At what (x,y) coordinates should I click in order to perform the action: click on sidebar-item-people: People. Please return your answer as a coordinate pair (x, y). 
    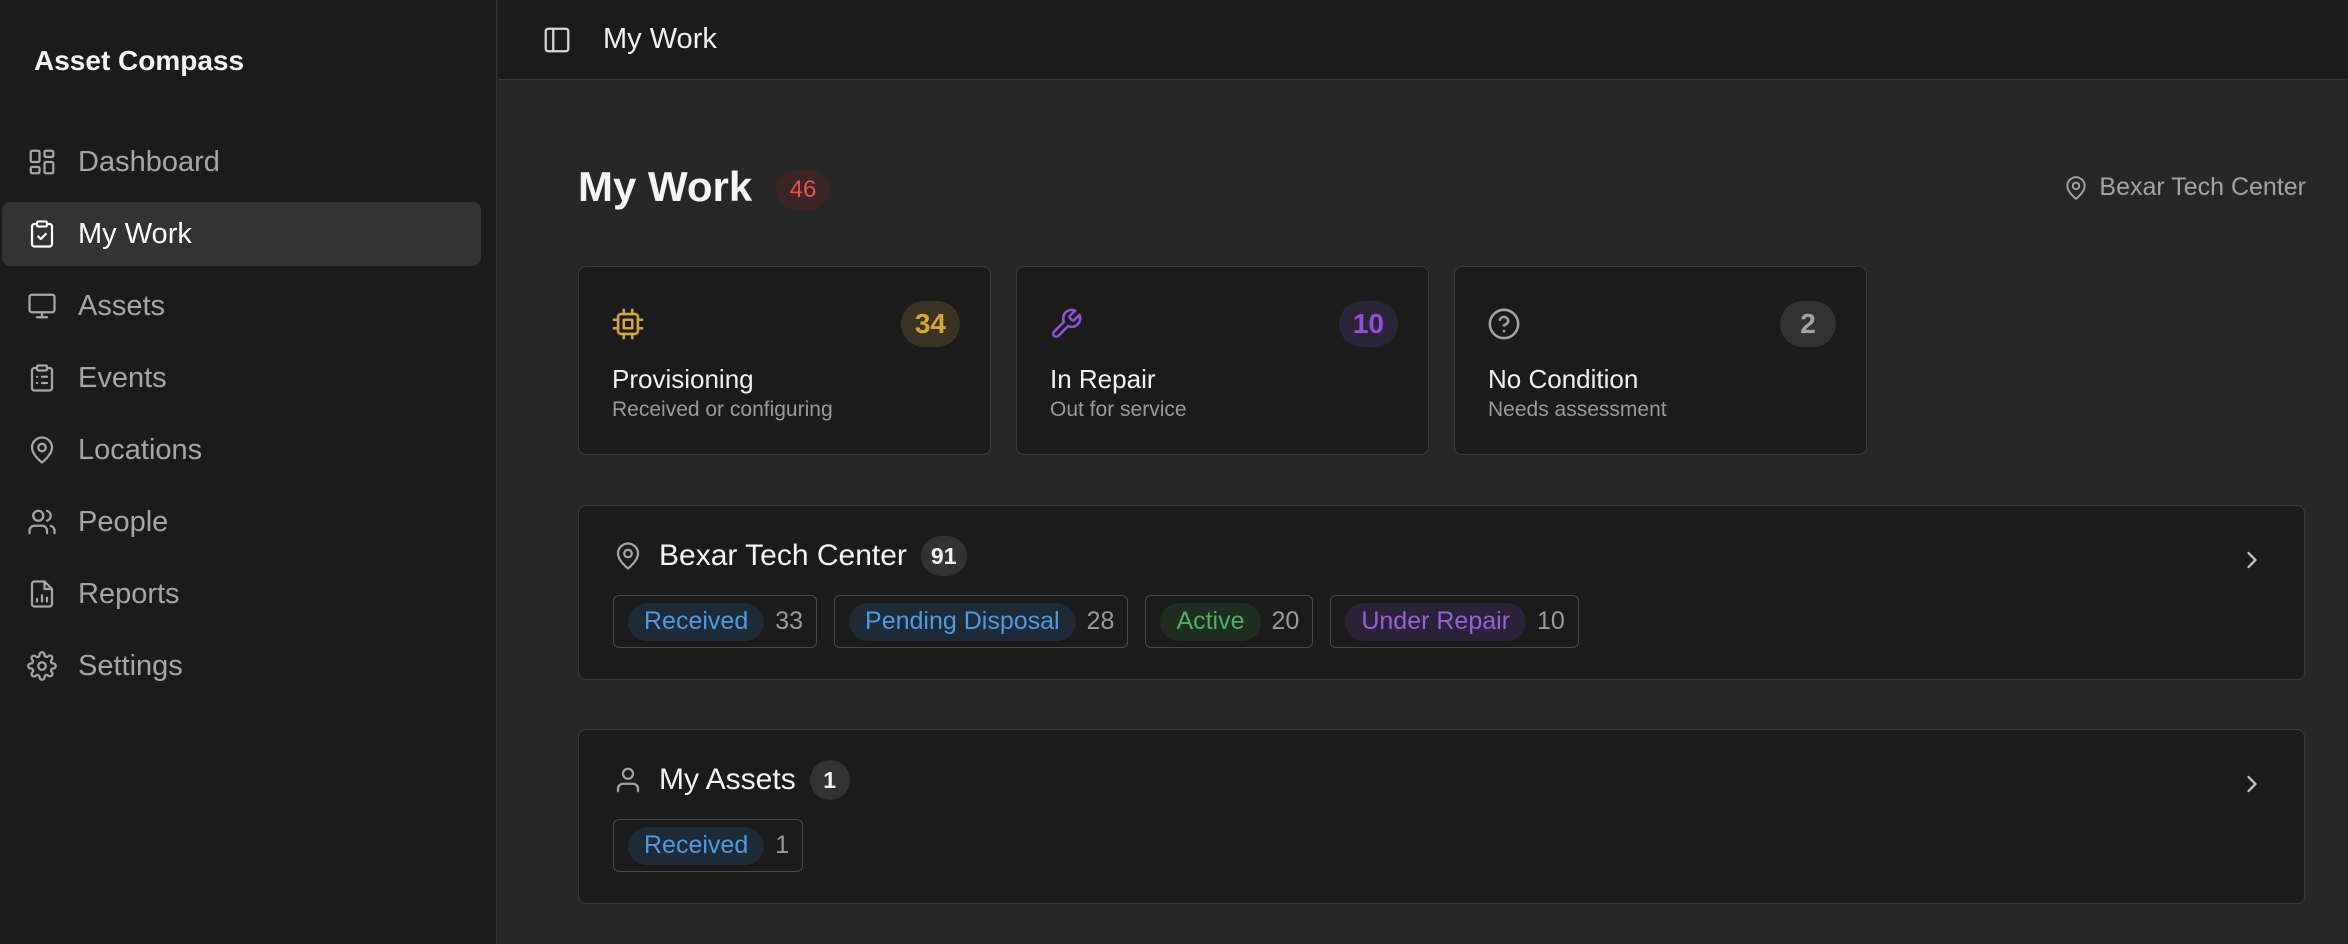
    Looking at the image, I should click on (241, 522).